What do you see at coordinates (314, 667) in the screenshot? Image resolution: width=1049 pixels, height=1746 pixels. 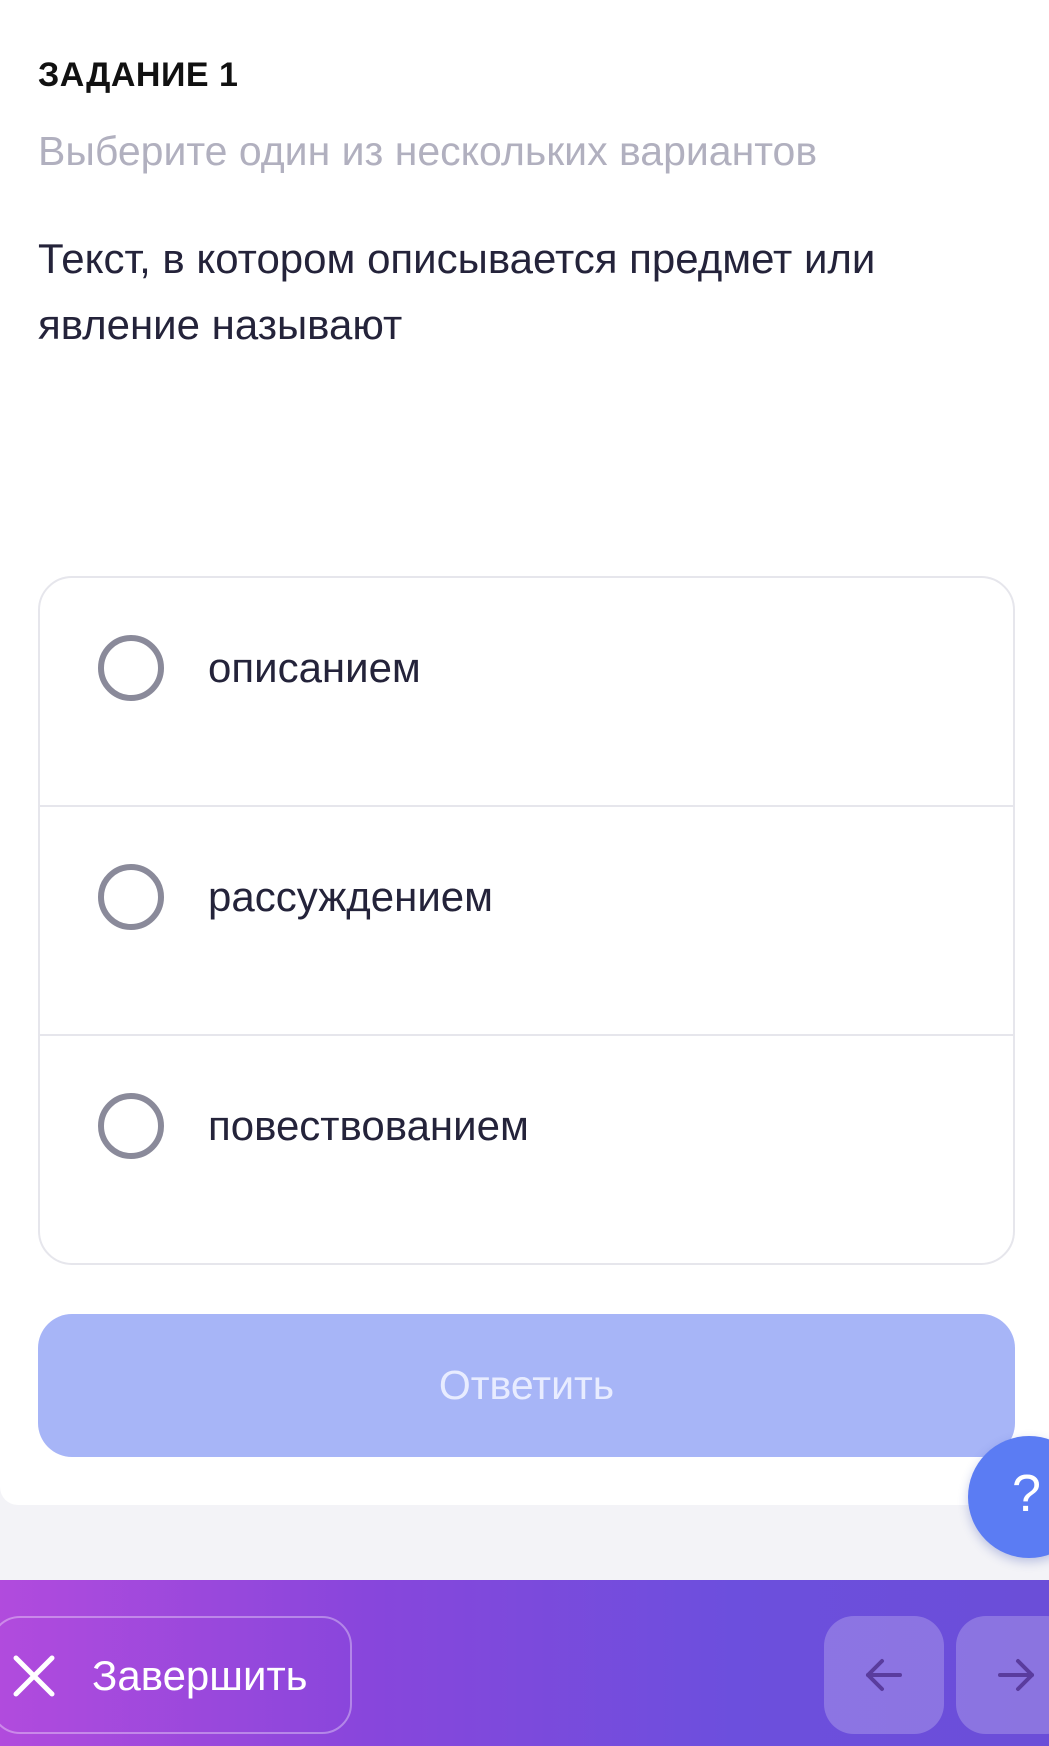 I see `option-label: описанием` at bounding box center [314, 667].